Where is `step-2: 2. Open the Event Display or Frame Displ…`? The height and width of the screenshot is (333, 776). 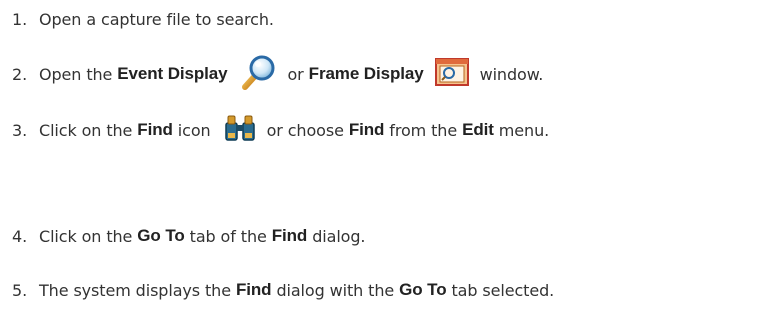 step-2: 2. Open the Event Display or Frame Displ… is located at coordinates (277, 74).